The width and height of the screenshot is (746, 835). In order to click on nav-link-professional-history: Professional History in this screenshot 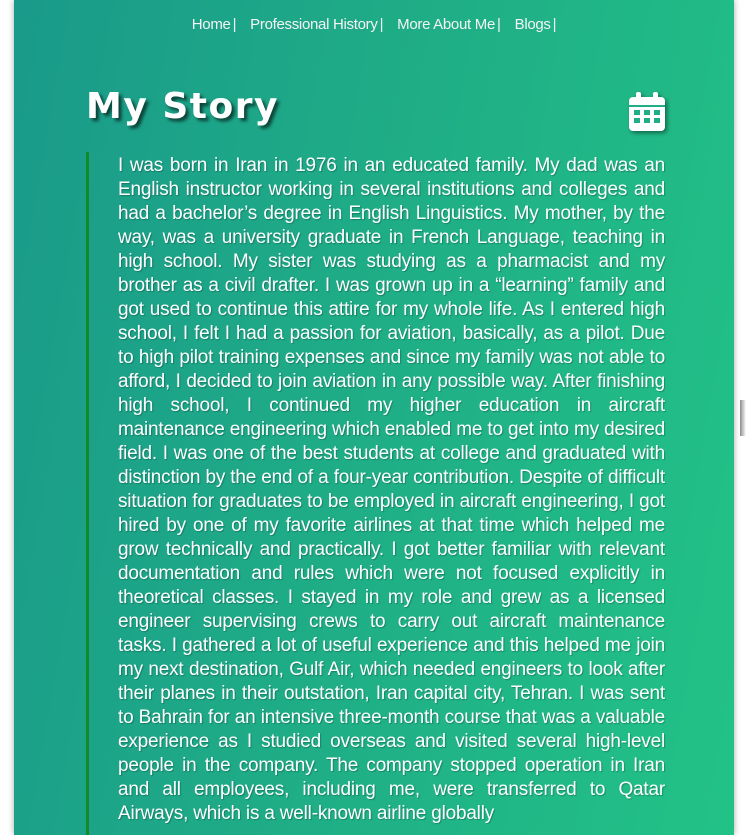, I will do `click(314, 24)`.